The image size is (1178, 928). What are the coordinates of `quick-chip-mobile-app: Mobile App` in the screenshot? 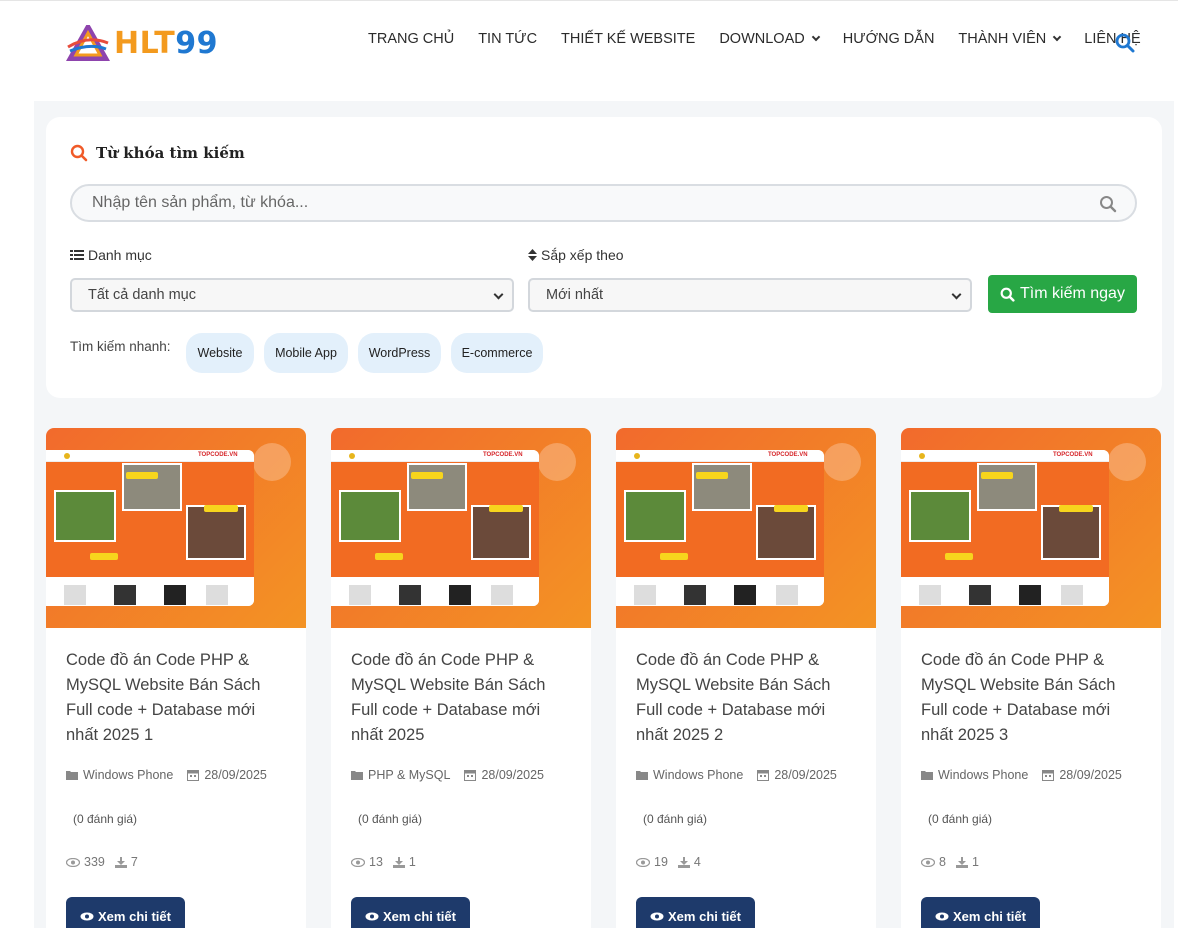 It's located at (306, 353).